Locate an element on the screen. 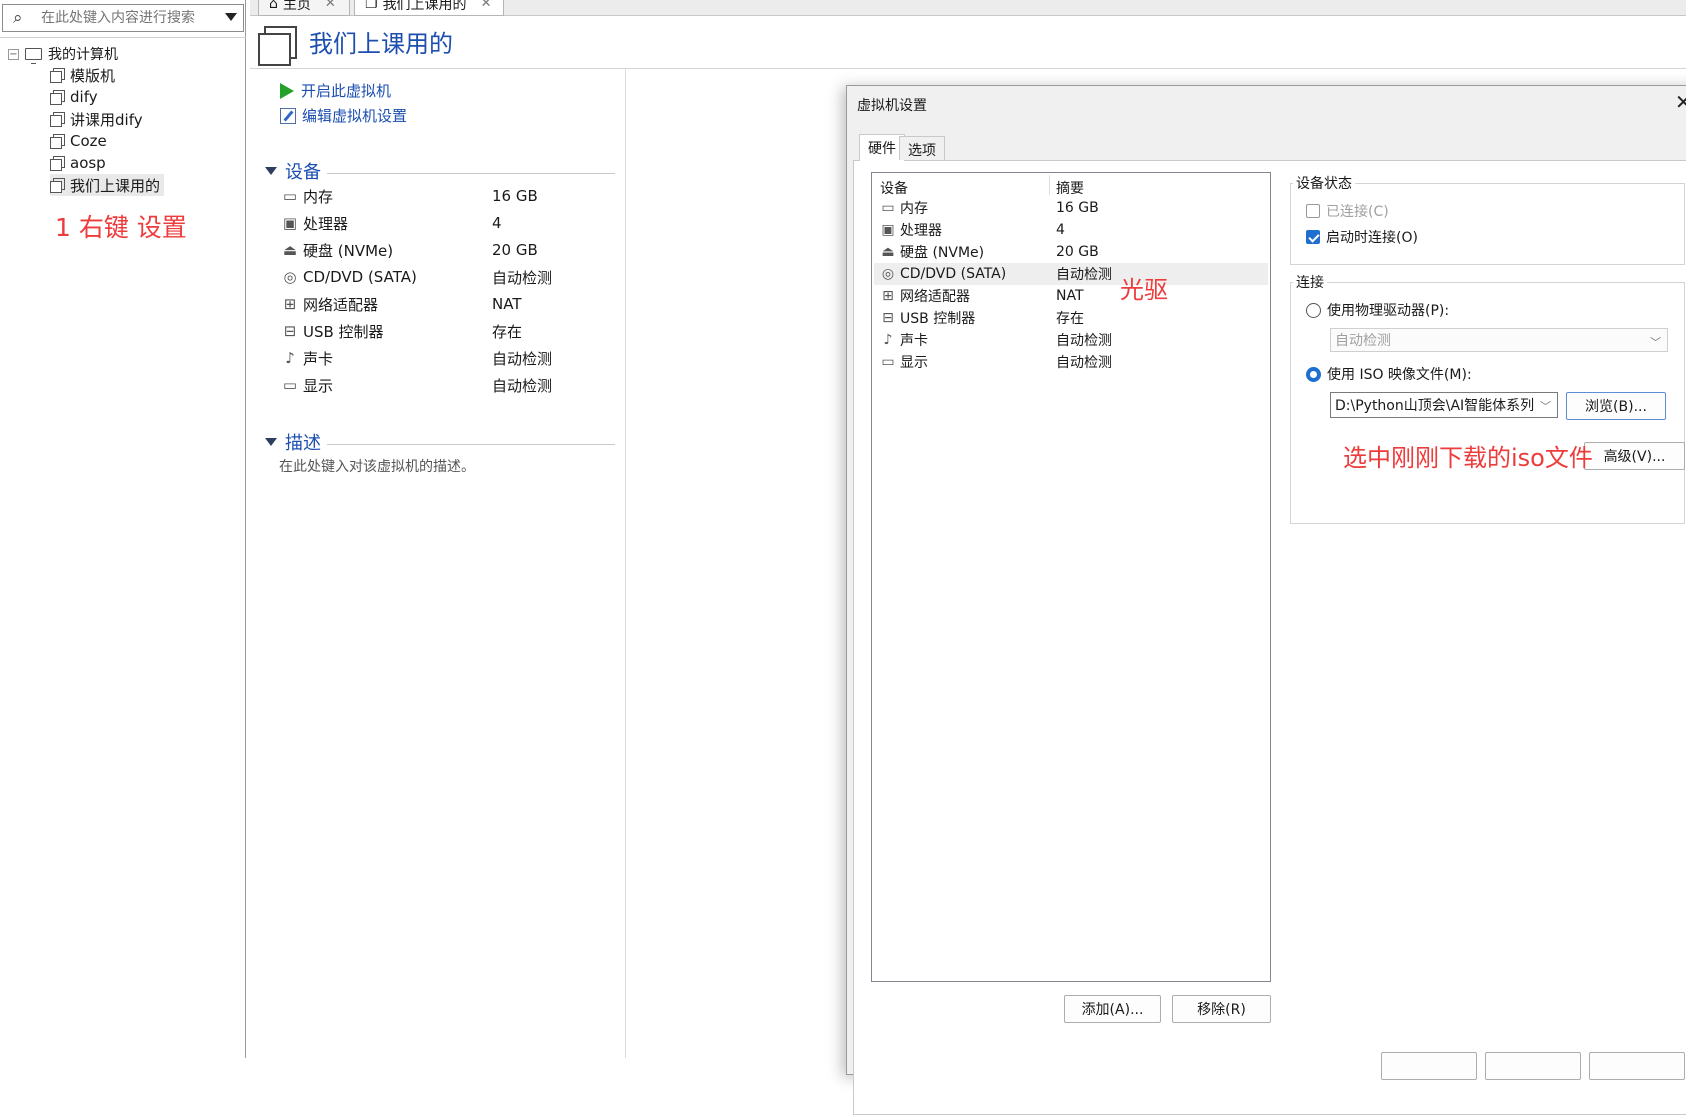 This screenshot has height=1115, width=1686. device-row: ▭ 内存 16 GB is located at coordinates (450, 196).